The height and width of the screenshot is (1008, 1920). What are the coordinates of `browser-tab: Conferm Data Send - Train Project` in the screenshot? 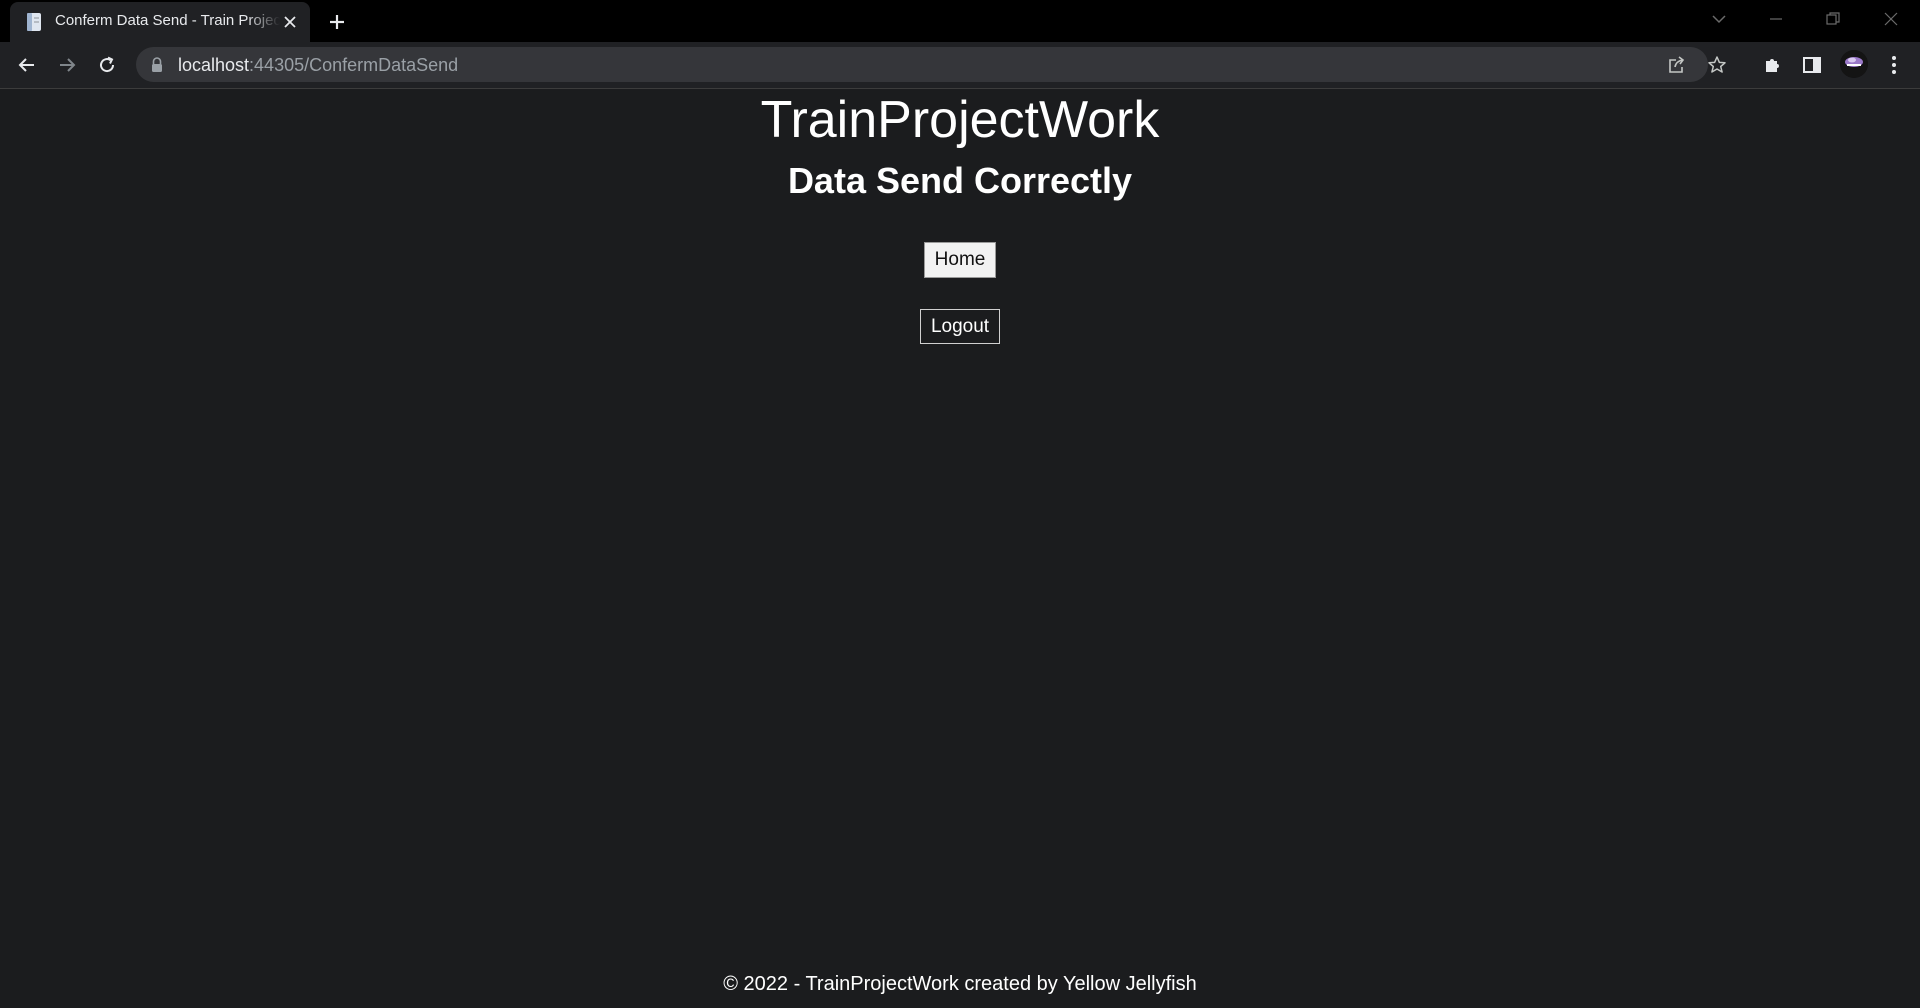 It's located at (160, 22).